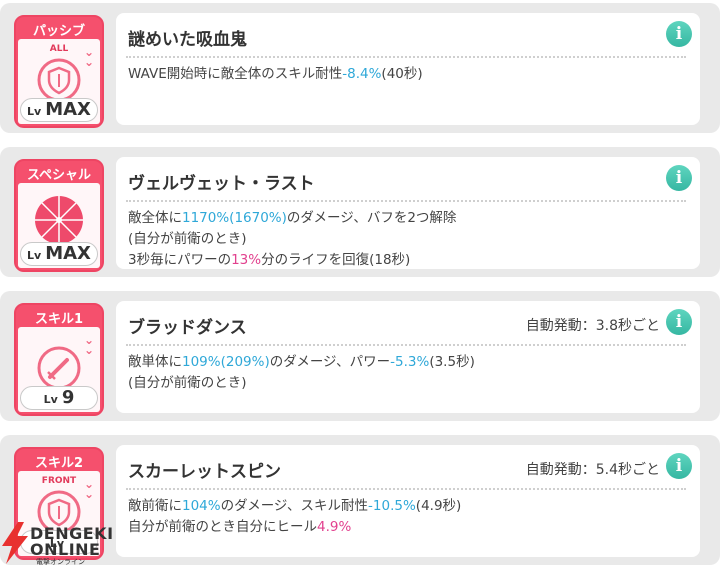 This screenshot has height=565, width=720. What do you see at coordinates (330, 362) in the screenshot?
I see `description-text: のダメージ、パワー` at bounding box center [330, 362].